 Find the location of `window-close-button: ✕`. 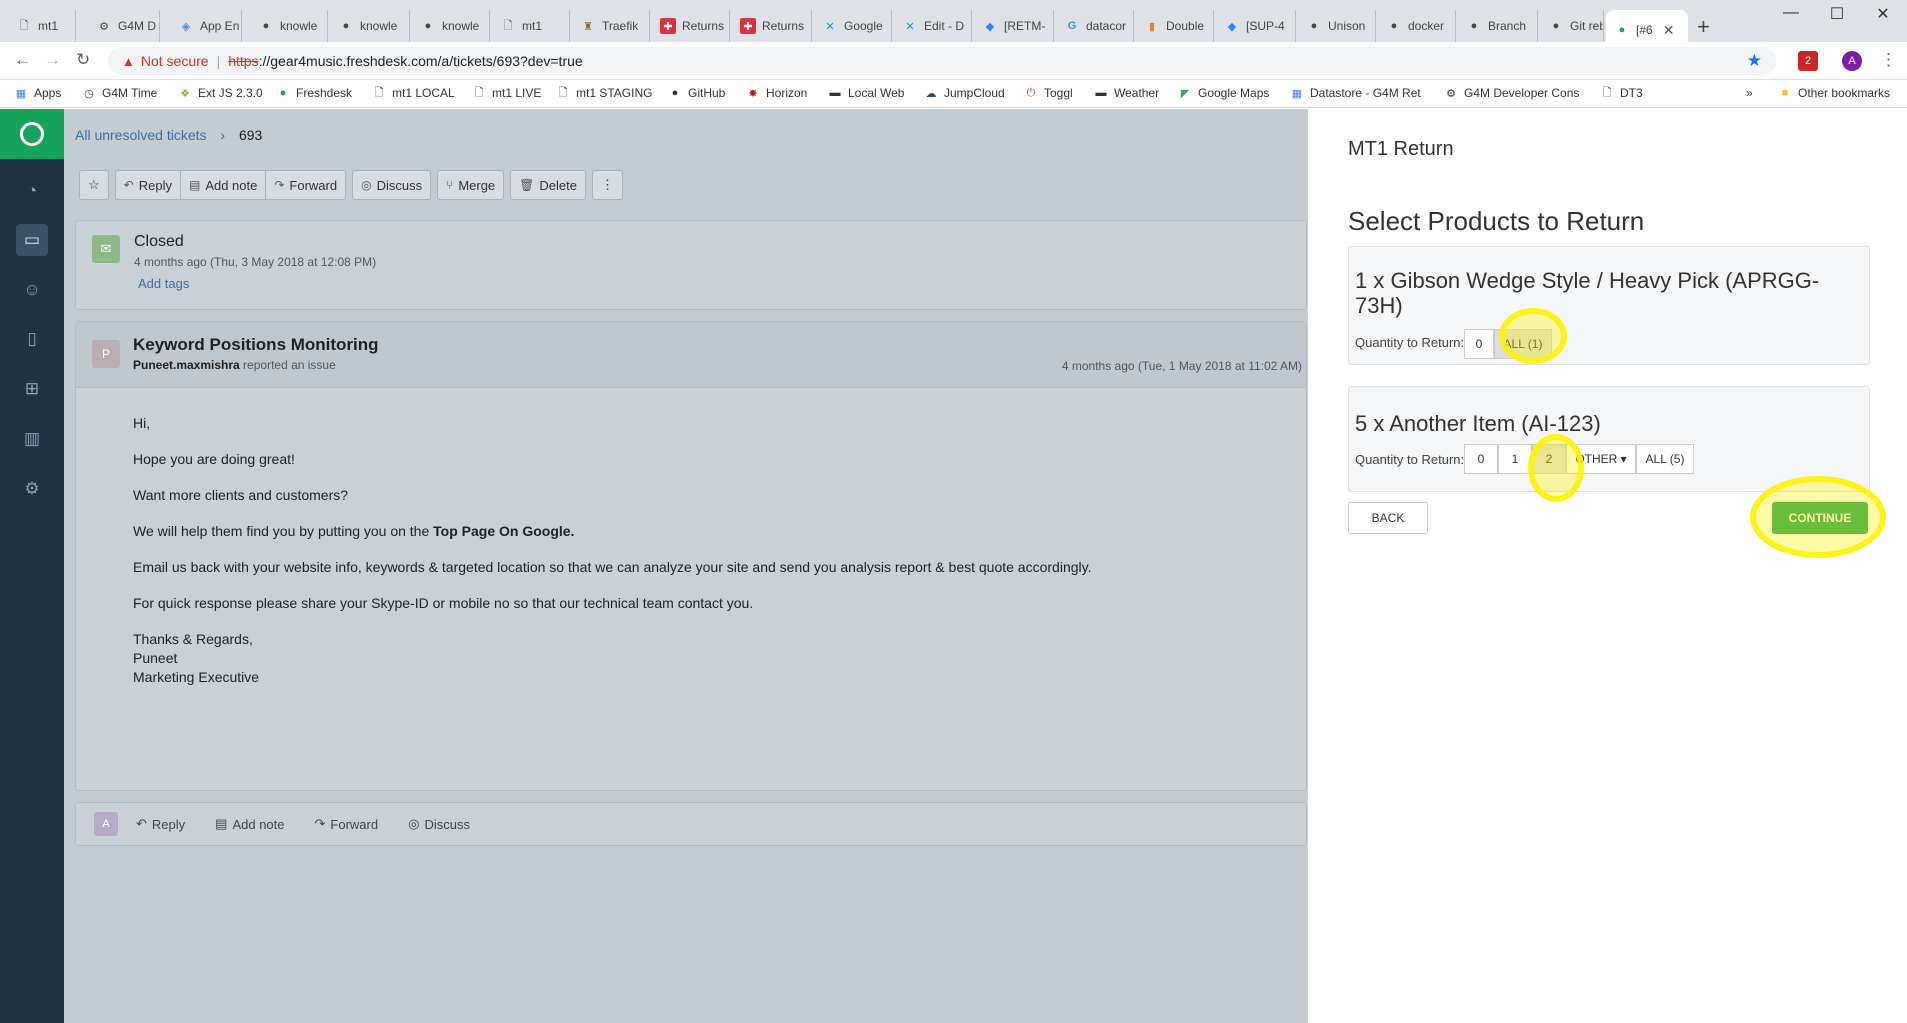

window-close-button: ✕ is located at coordinates (1883, 14).